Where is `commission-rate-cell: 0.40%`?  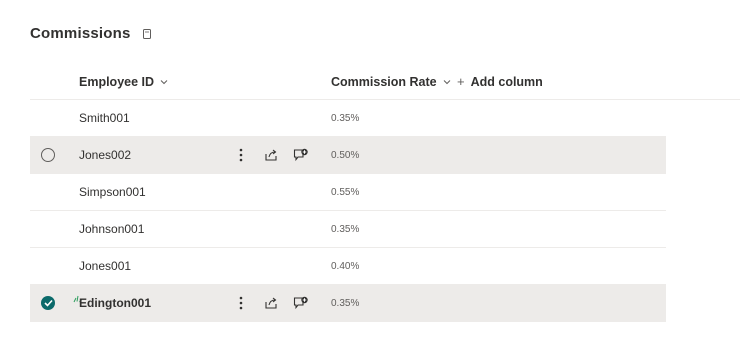 commission-rate-cell: 0.40% is located at coordinates (345, 266).